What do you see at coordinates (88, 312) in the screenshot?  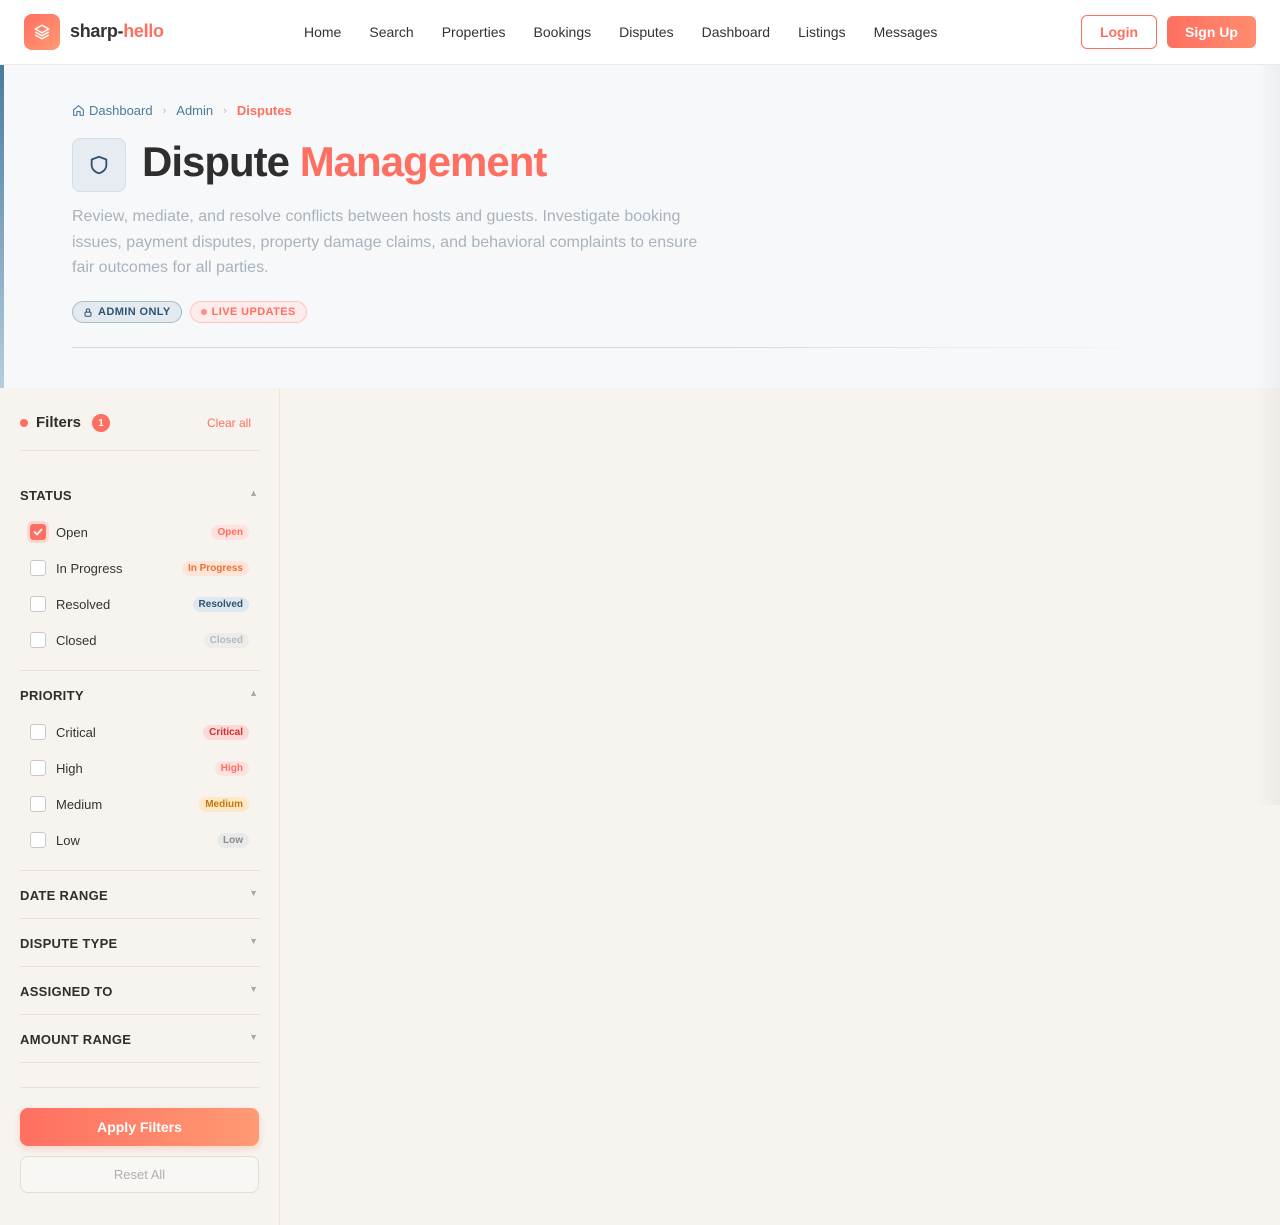 I see `lock-icon` at bounding box center [88, 312].